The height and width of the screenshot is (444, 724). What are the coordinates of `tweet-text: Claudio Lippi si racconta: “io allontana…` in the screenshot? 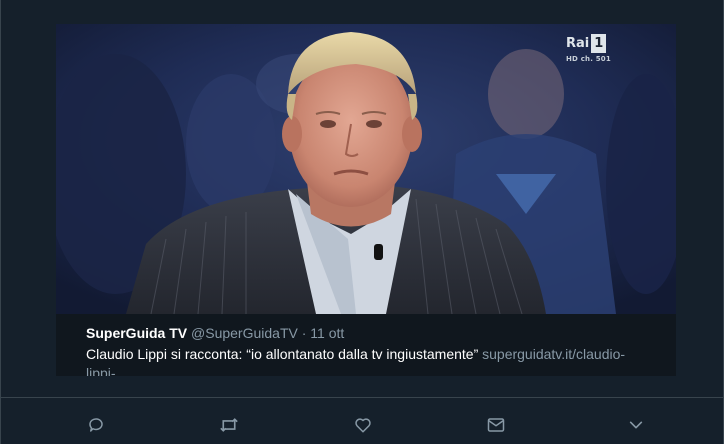 It's located at (284, 354).